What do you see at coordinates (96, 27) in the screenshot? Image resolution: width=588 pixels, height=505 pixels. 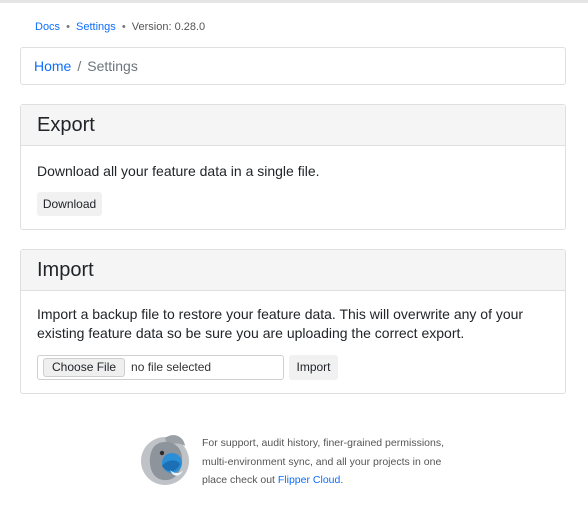 I see `settings-link: Settings` at bounding box center [96, 27].